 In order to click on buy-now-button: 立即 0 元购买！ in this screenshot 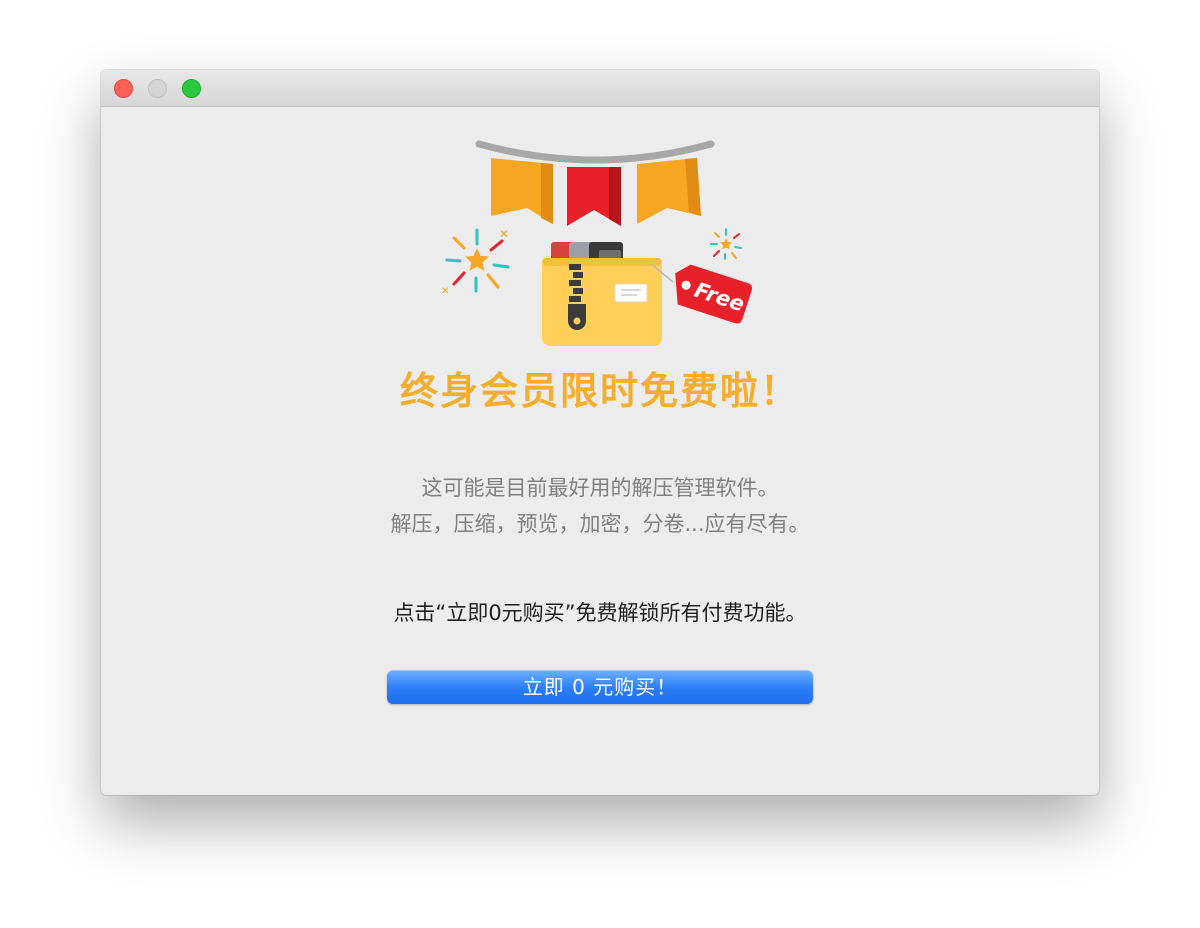, I will do `click(600, 687)`.